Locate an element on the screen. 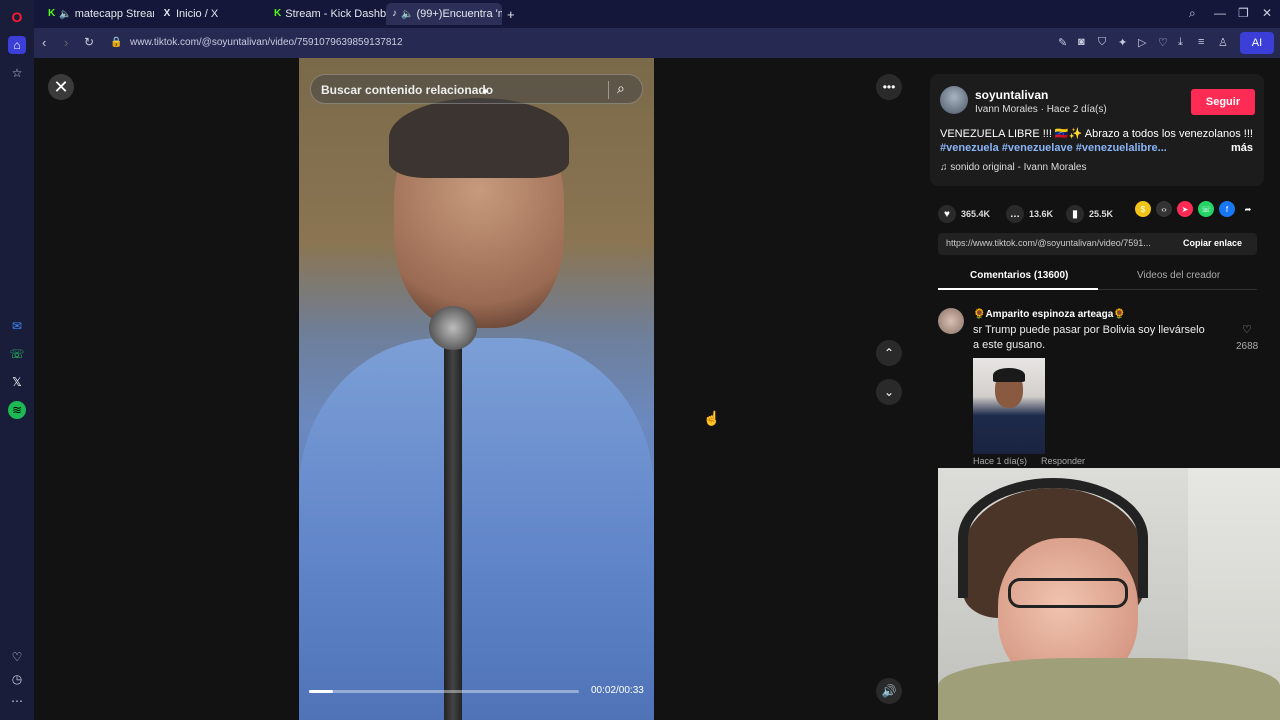 This screenshot has height=720, width=1280. more-options-icon: ••• is located at coordinates (889, 87).